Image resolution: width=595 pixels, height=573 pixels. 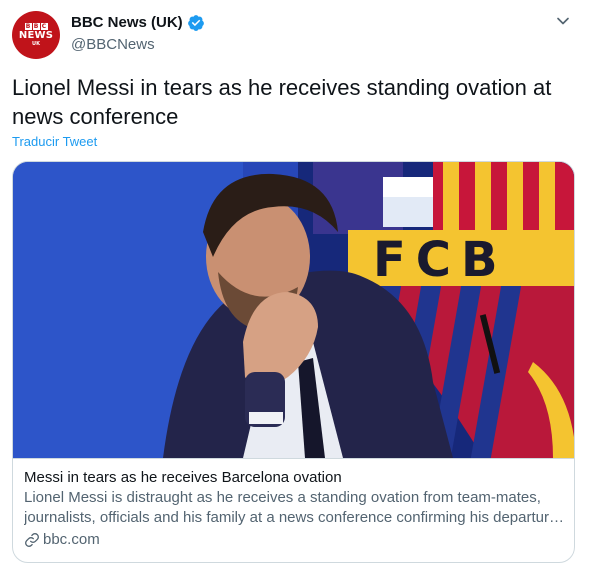 I want to click on caret-down-icon, so click(x=563, y=21).